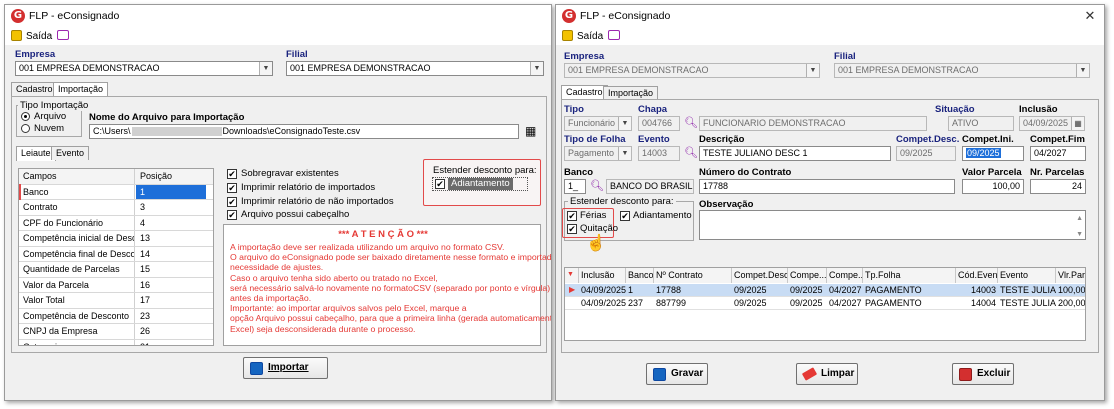  What do you see at coordinates (693, 275) in the screenshot?
I see `col-contrato: Nº Contrato` at bounding box center [693, 275].